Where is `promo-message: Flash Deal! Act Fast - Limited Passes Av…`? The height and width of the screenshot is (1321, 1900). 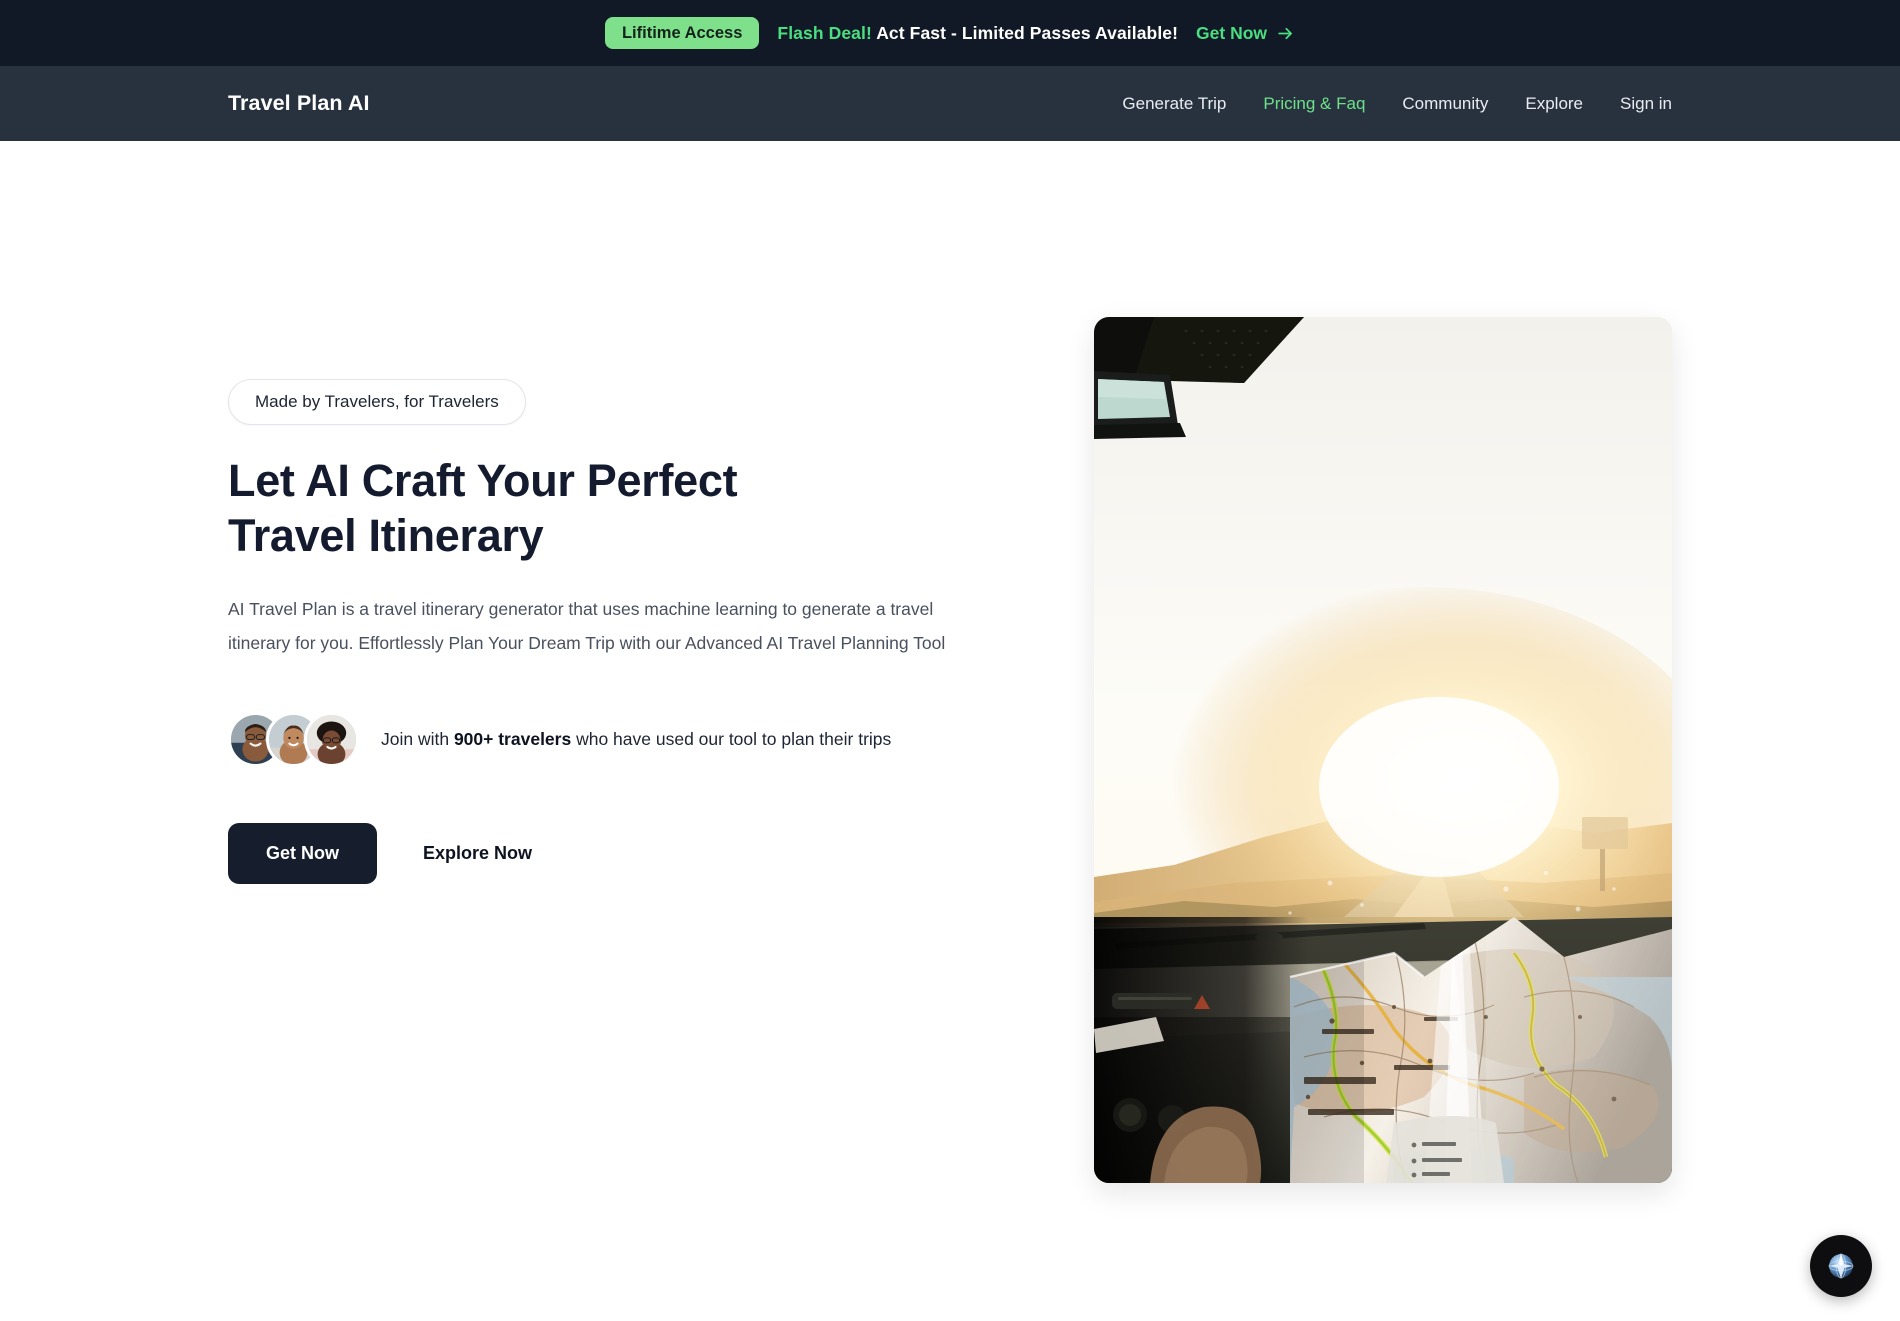
promo-message: Flash Deal! Act Fast - Limited Passes Av… is located at coordinates (977, 33).